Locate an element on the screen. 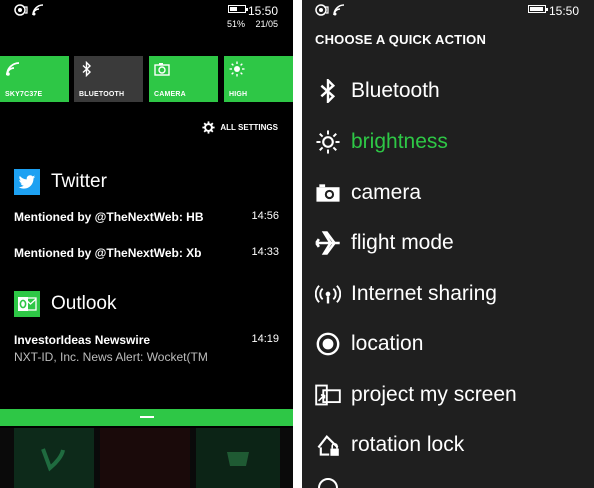 The width and height of the screenshot is (594, 488). status-bar: 15:50 51% 21/05 is located at coordinates (146, 15).